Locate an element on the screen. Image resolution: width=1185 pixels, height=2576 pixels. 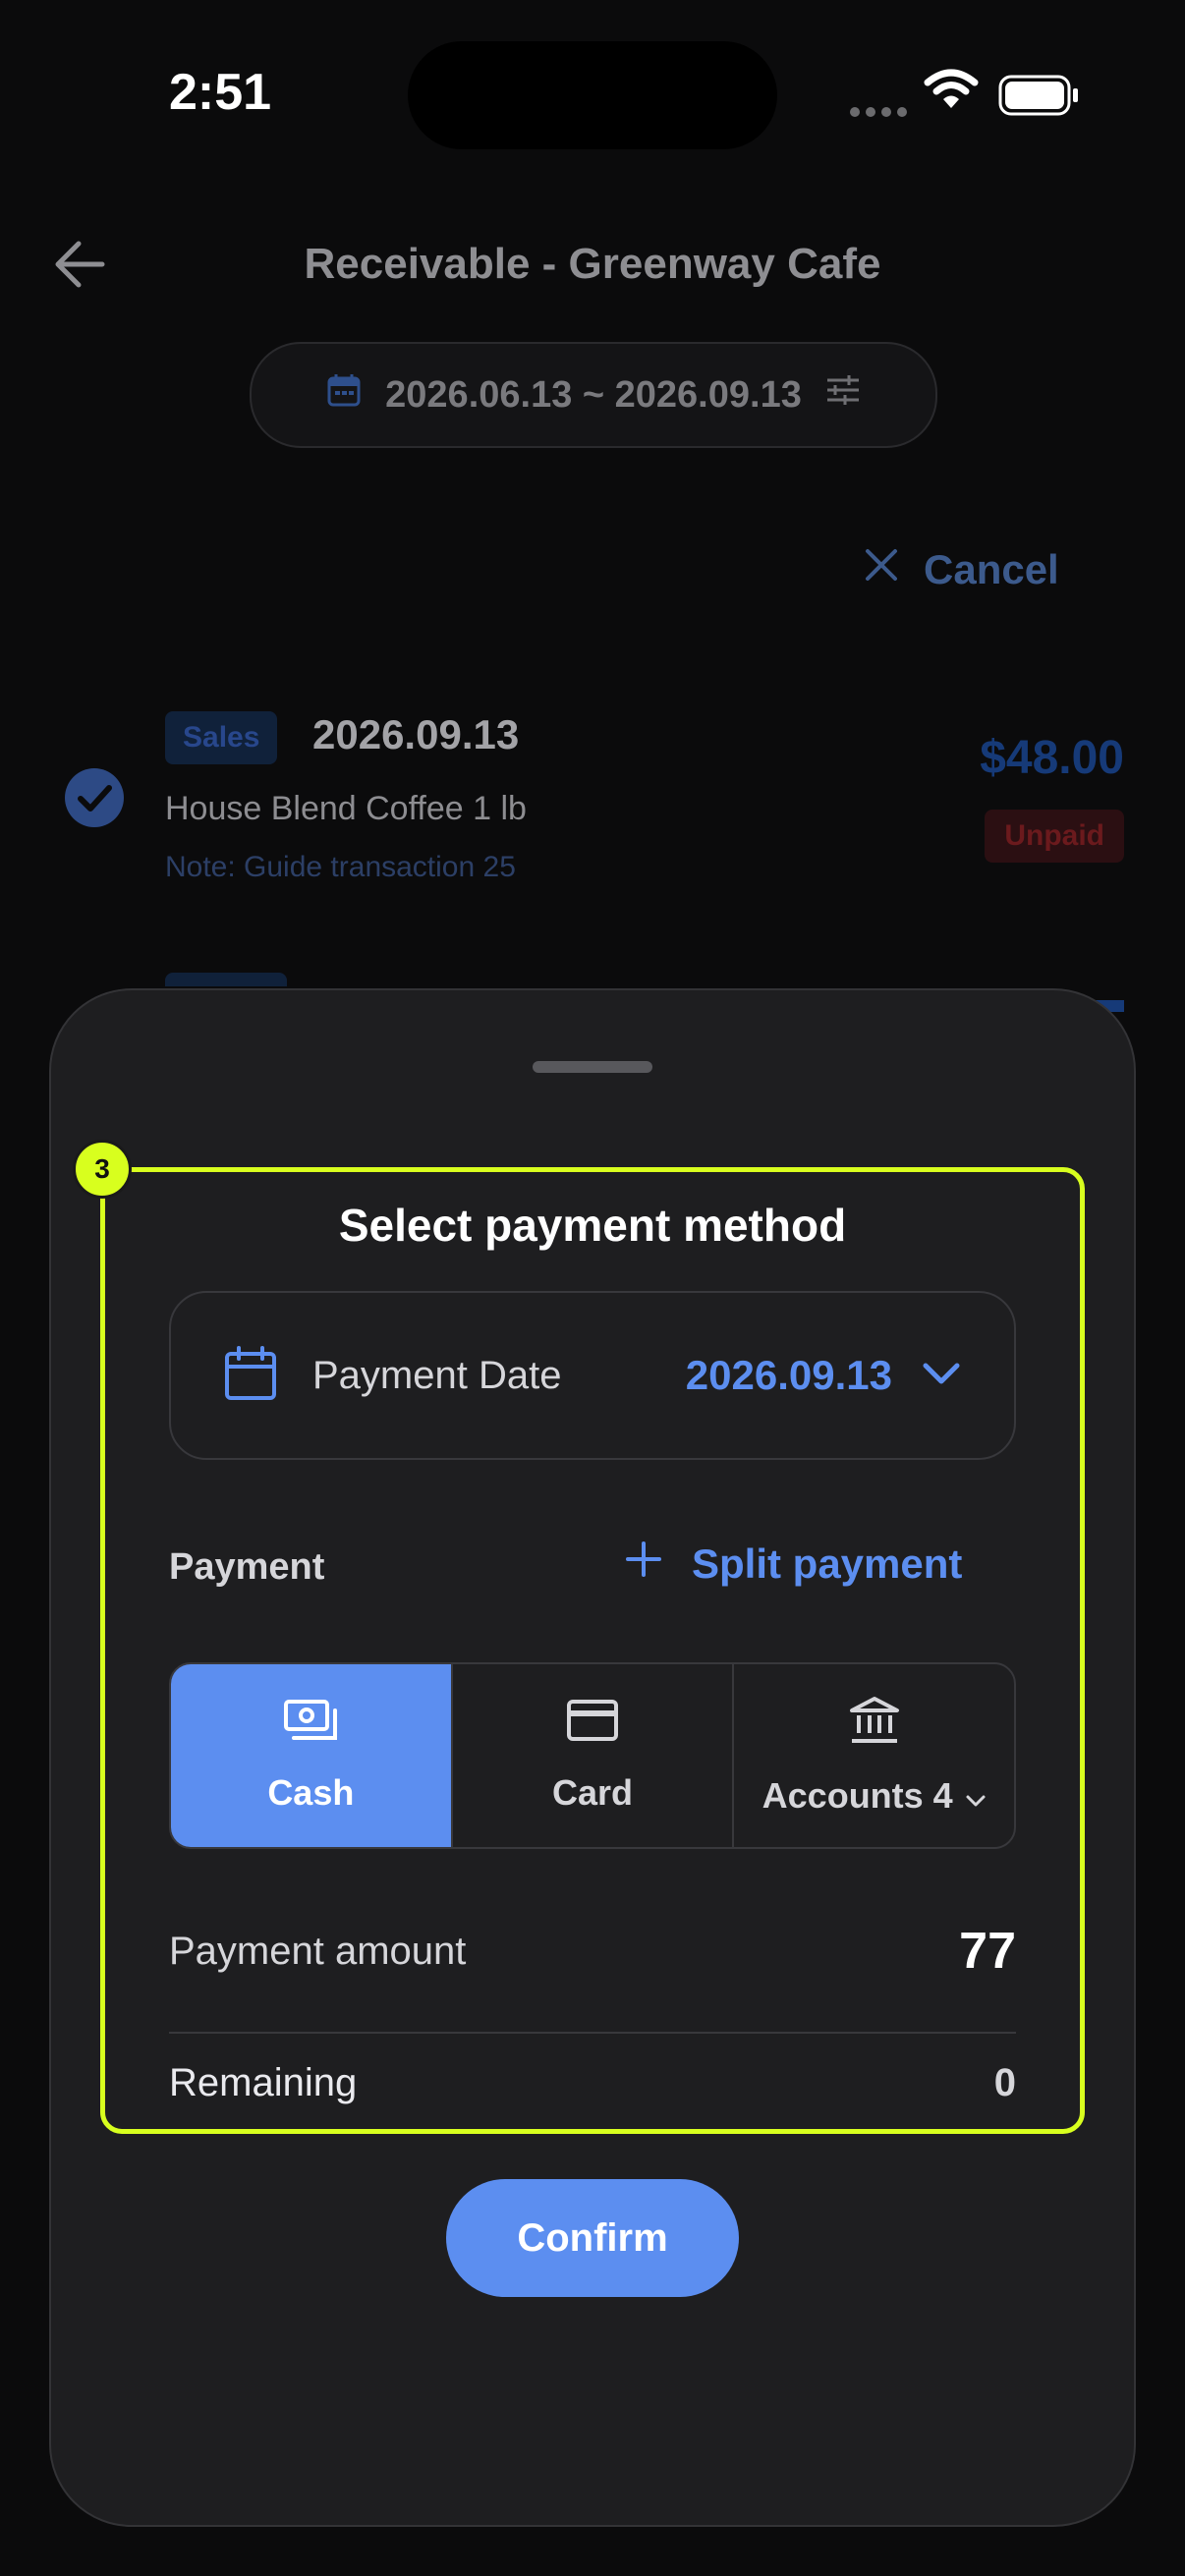
next-row-badge-peek is located at coordinates (226, 979).